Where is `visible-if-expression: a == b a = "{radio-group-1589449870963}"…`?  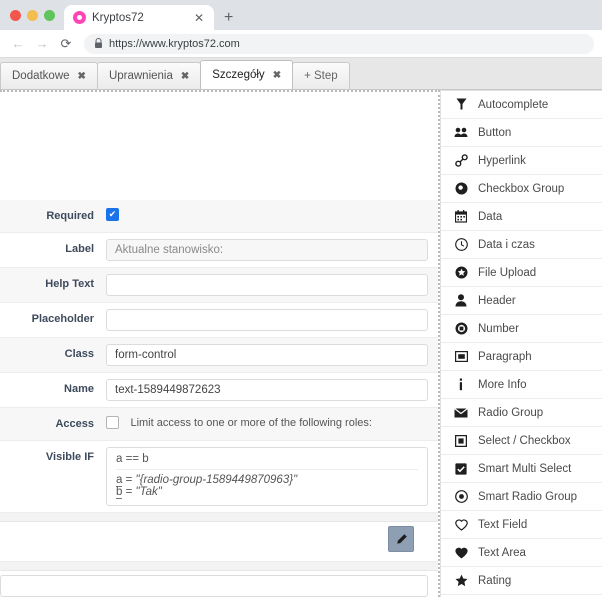 visible-if-expression: a == b a = "{radio-group-1589449870963}"… is located at coordinates (267, 476).